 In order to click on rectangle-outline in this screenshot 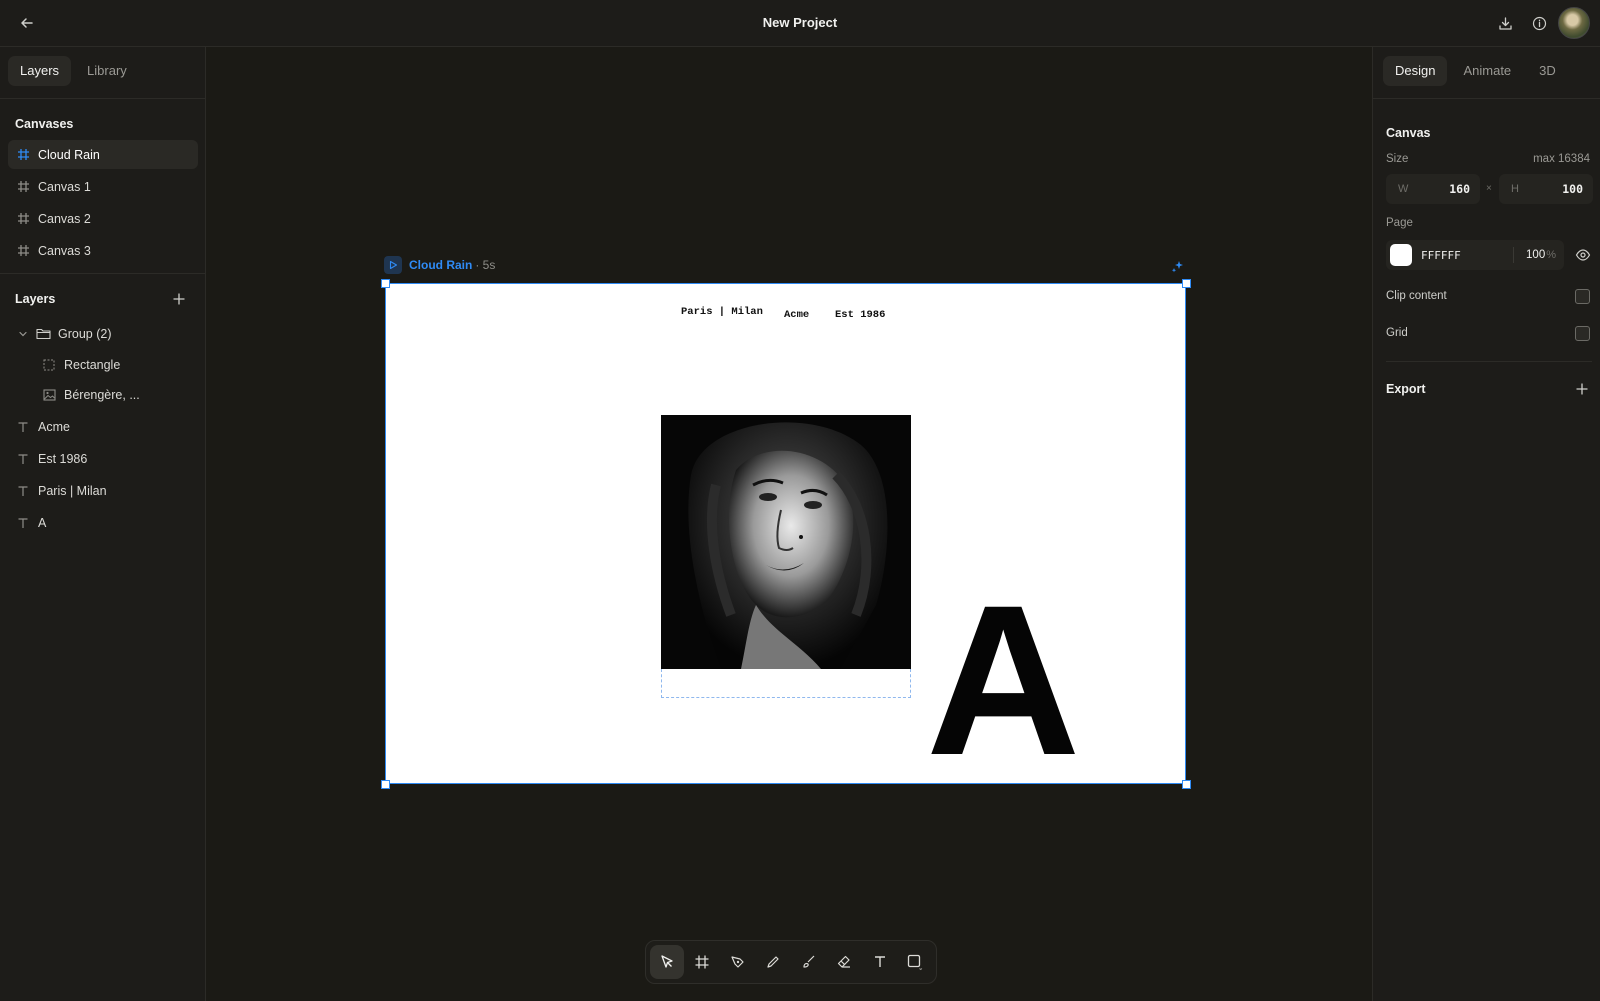, I will do `click(786, 683)`.